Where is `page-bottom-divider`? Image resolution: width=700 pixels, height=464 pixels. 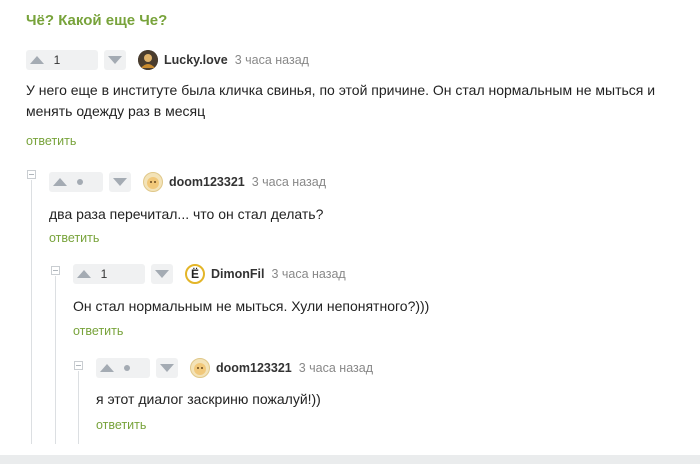
page-bottom-divider is located at coordinates (350, 459).